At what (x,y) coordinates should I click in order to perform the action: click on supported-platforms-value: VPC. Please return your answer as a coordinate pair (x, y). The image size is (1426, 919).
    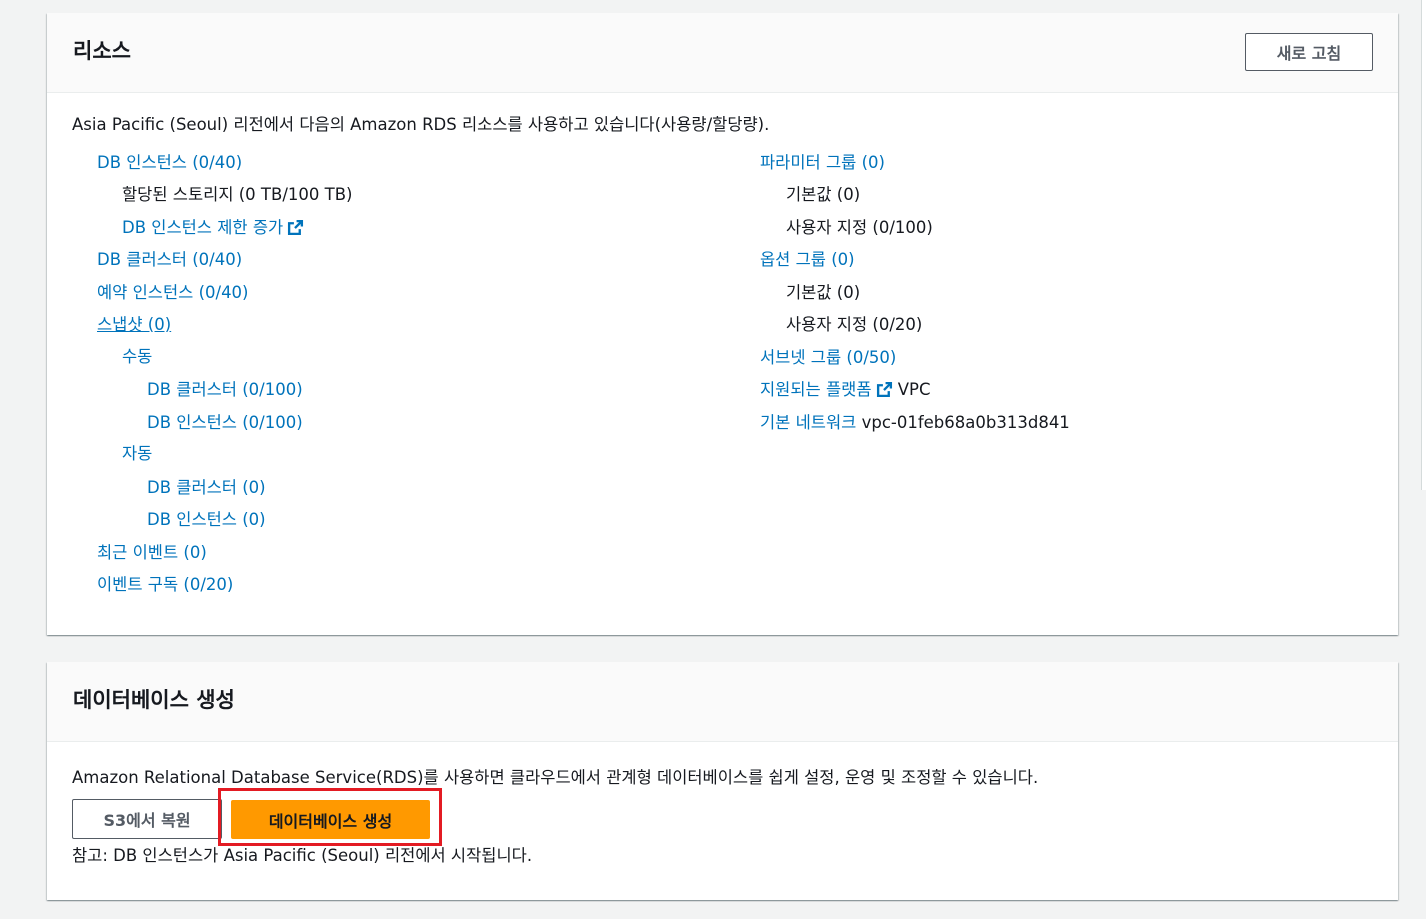
    Looking at the image, I should click on (914, 389).